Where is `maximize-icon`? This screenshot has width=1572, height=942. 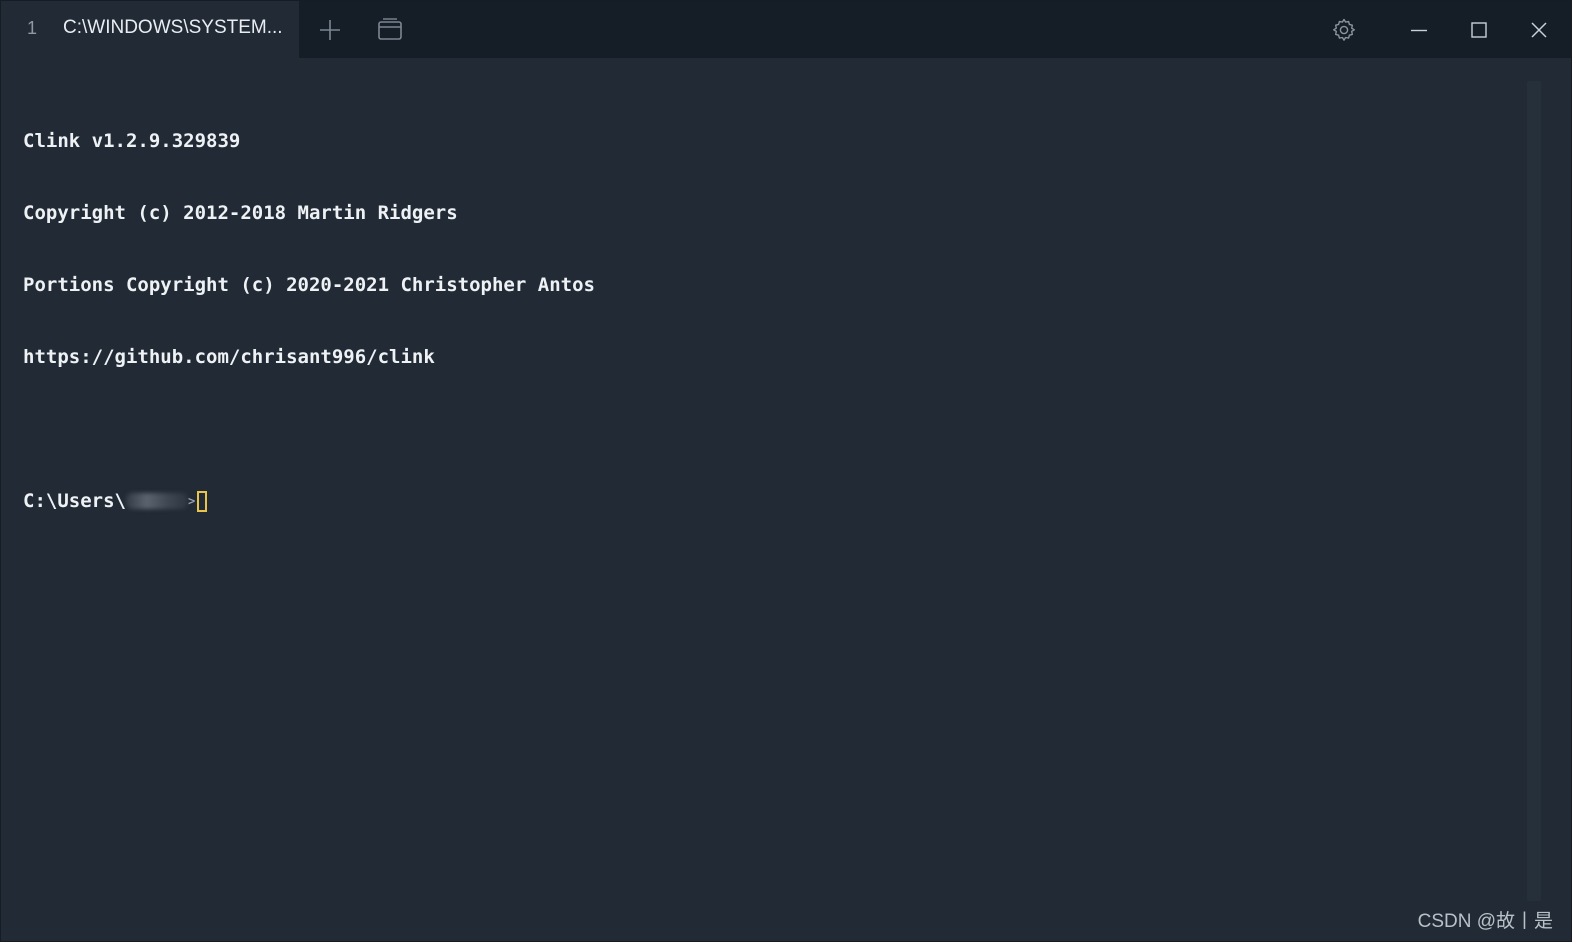
maximize-icon is located at coordinates (1479, 29).